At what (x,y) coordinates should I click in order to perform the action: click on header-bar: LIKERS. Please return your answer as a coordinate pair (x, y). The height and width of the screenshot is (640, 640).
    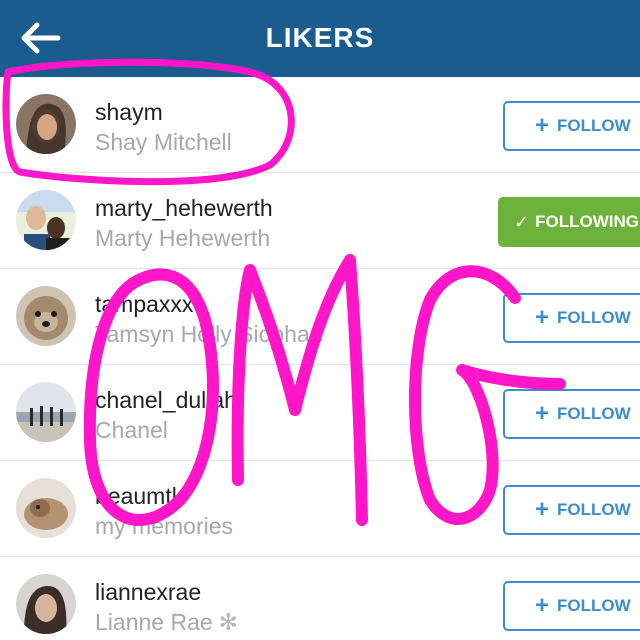
    Looking at the image, I should click on (320, 38).